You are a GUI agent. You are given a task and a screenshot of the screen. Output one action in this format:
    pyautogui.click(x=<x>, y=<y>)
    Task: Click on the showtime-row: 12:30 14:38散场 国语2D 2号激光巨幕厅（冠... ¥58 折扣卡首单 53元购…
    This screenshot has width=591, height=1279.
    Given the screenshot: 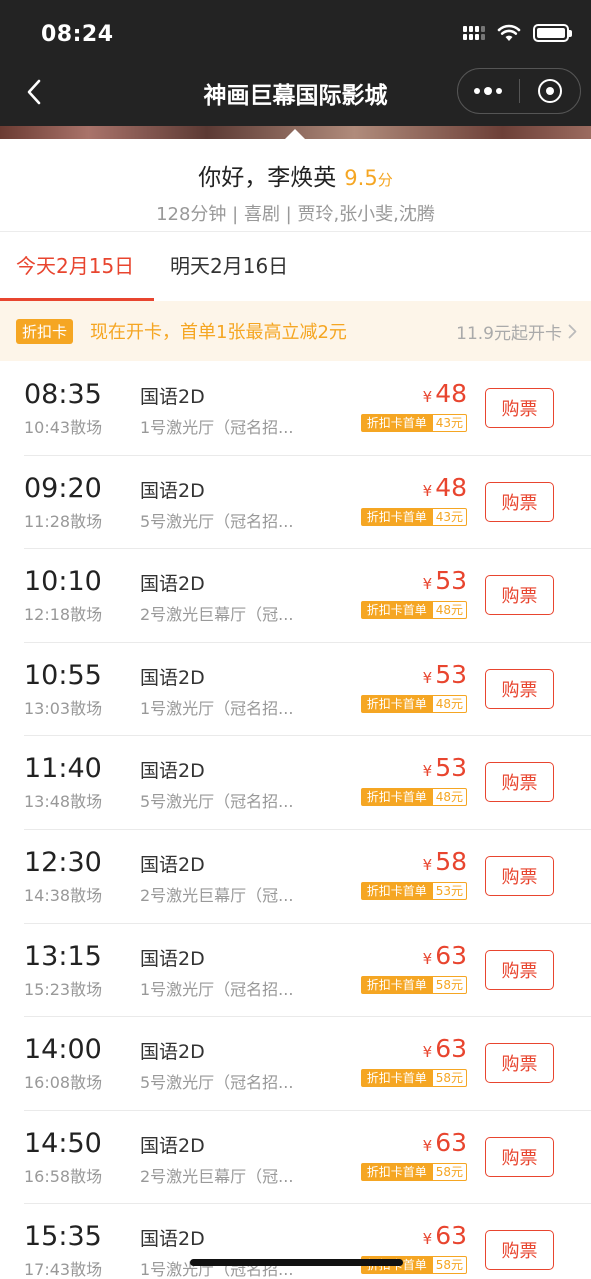 What is the action you would take?
    pyautogui.click(x=295, y=875)
    